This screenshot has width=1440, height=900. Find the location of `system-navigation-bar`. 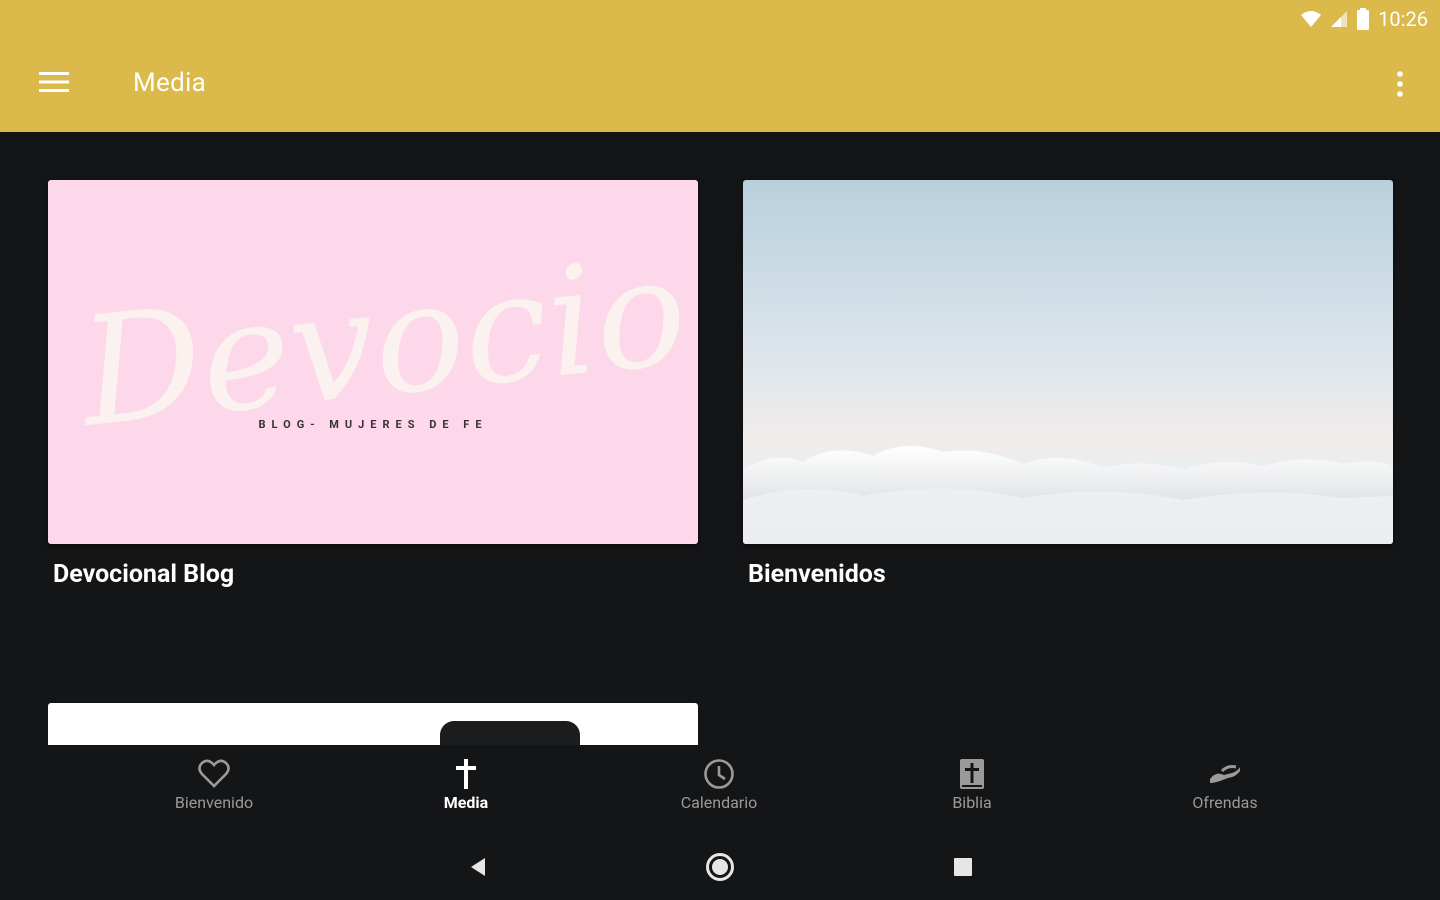

system-navigation-bar is located at coordinates (720, 867).